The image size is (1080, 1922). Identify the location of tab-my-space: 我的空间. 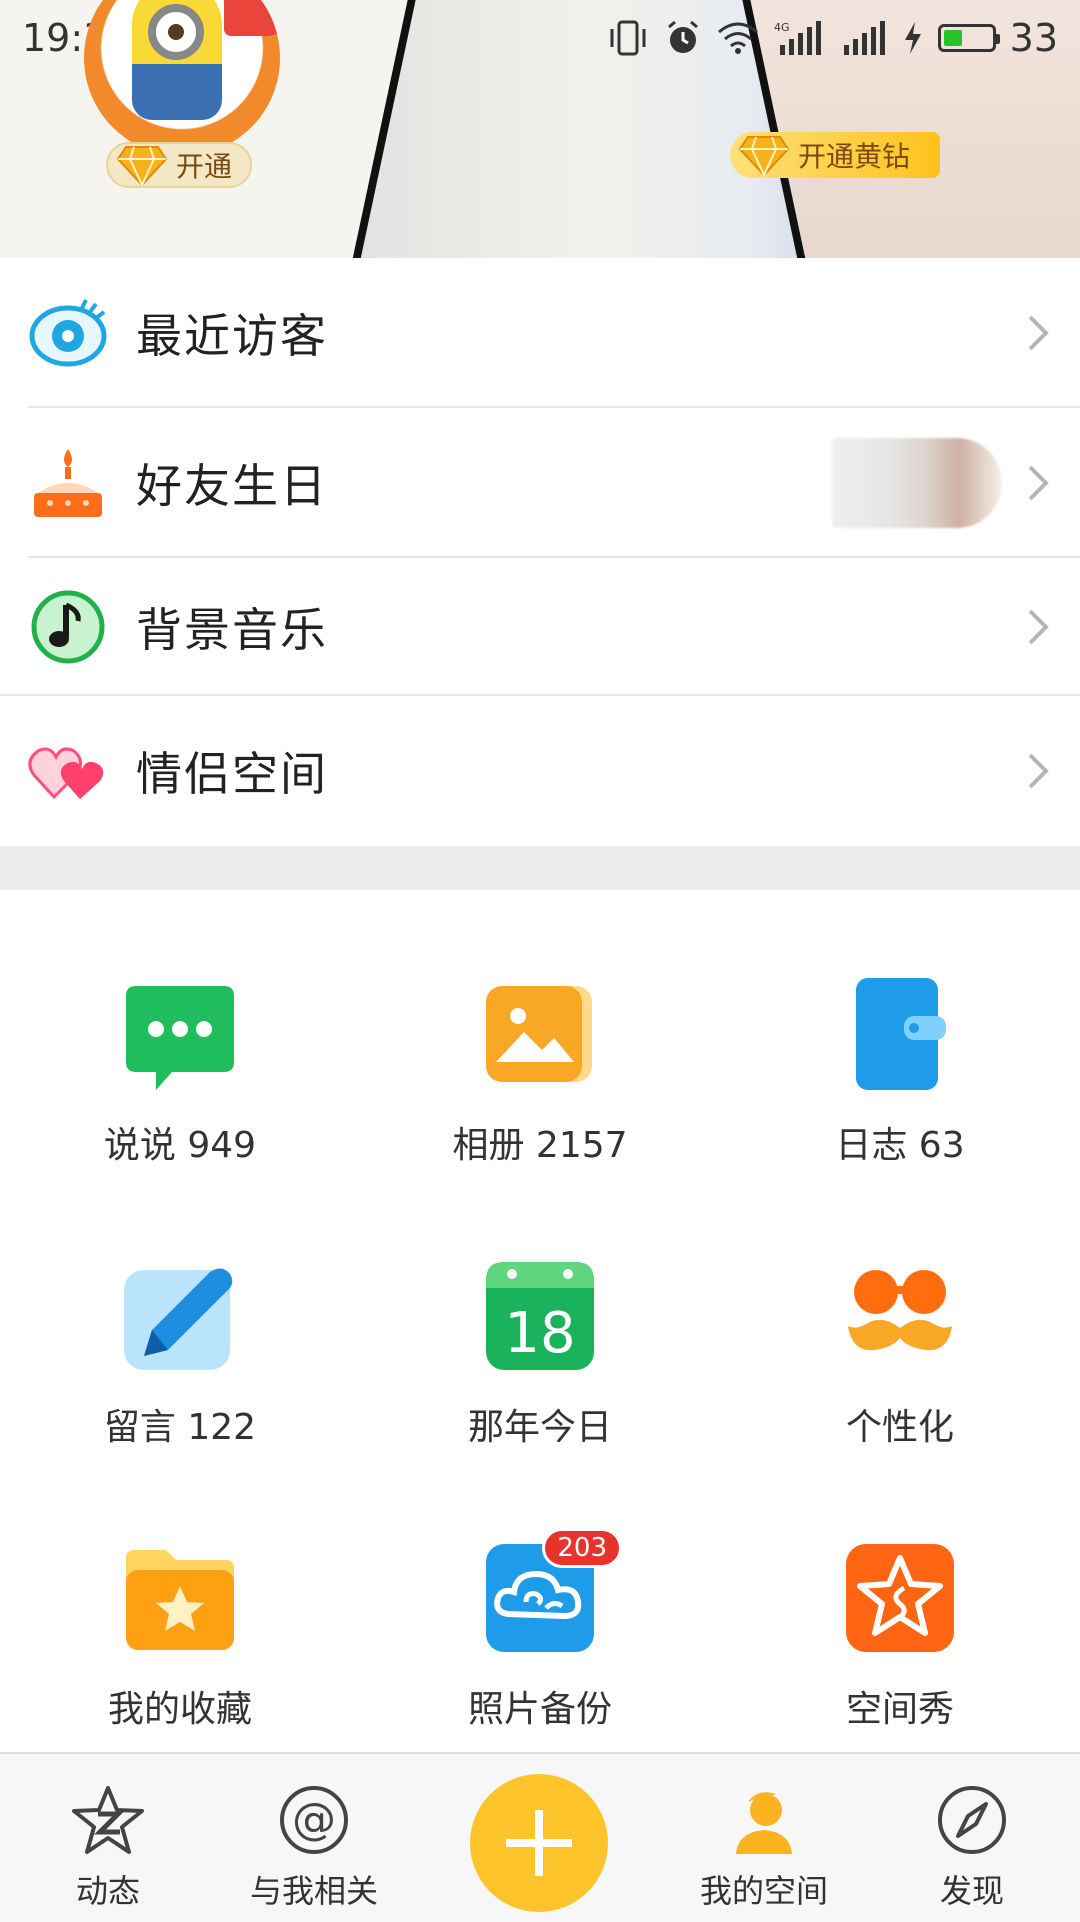
(764, 1838).